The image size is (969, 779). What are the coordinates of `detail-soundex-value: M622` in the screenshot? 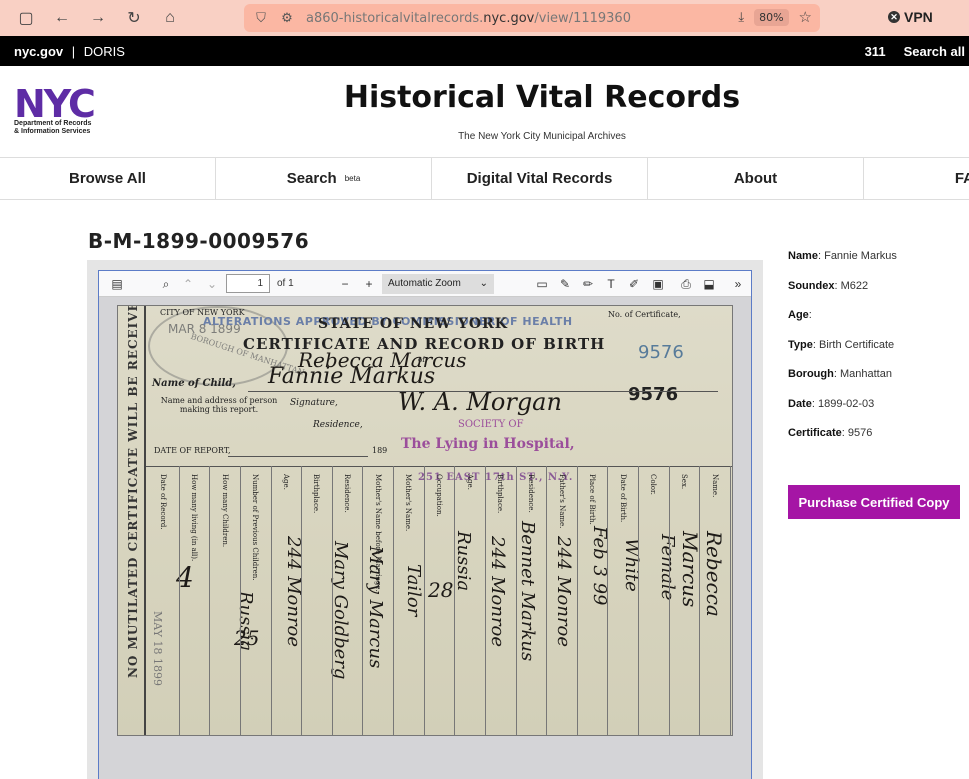 It's located at (854, 285).